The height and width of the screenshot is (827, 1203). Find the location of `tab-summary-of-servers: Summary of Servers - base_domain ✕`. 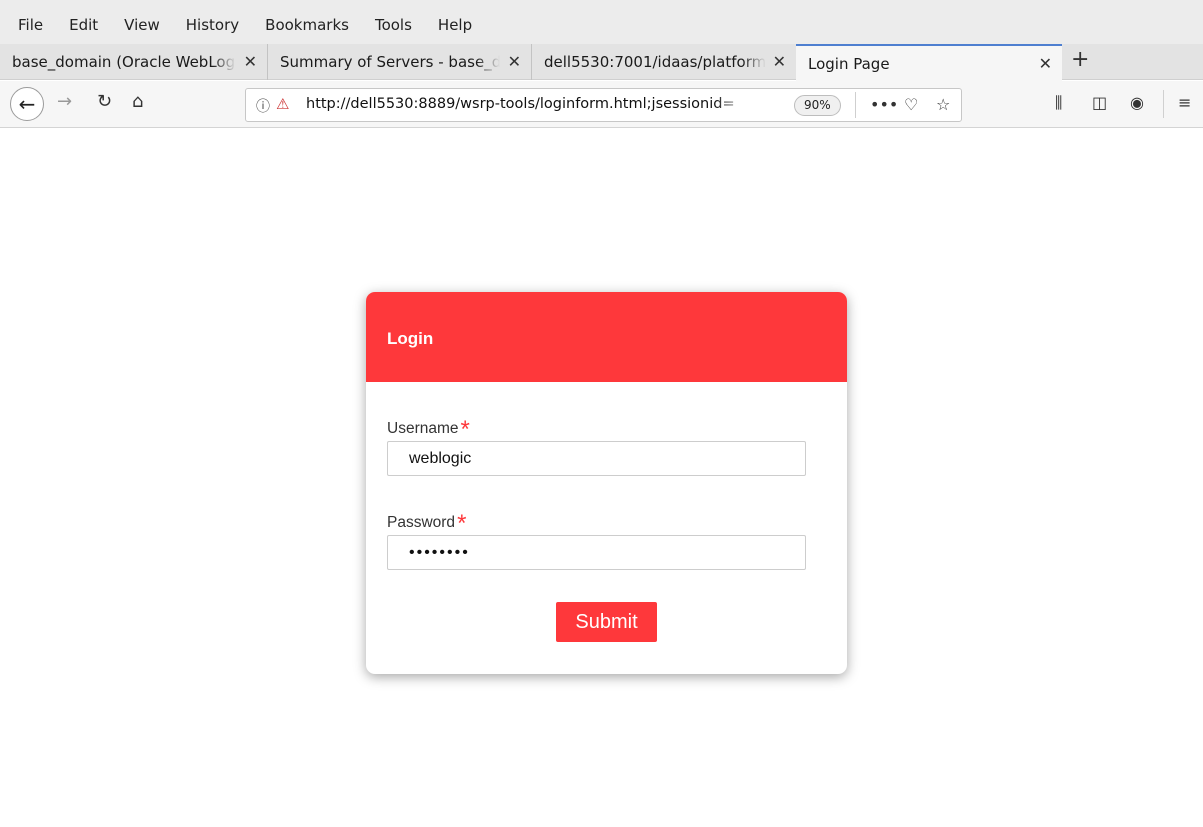

tab-summary-of-servers: Summary of Servers - base_domain ✕ is located at coordinates (400, 62).